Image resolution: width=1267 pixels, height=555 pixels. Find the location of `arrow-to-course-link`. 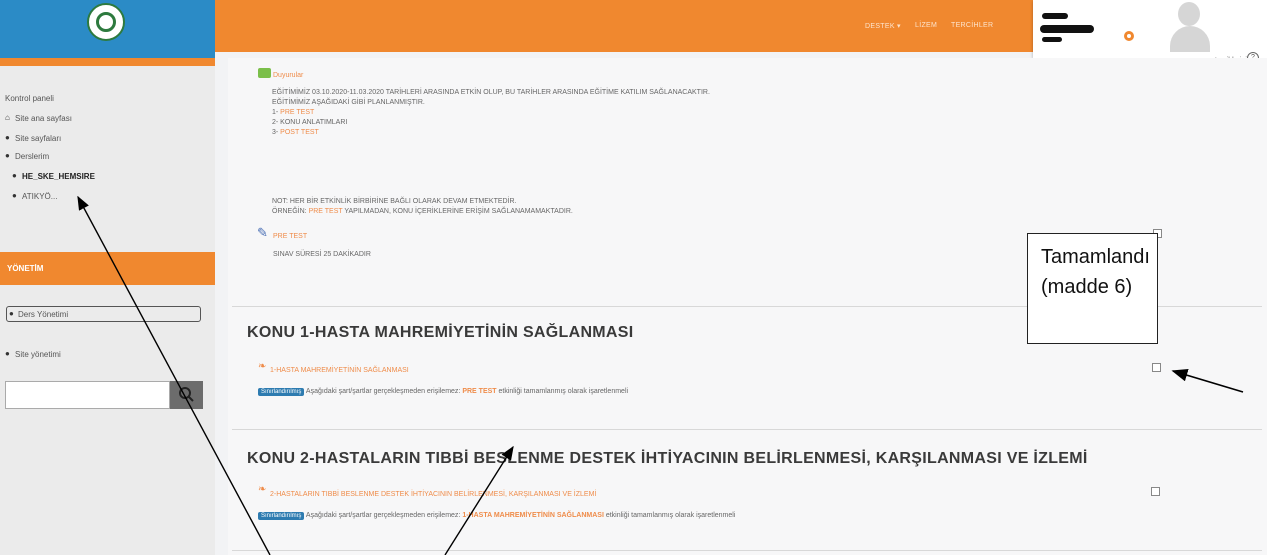

arrow-to-course-link is located at coordinates (174, 375).